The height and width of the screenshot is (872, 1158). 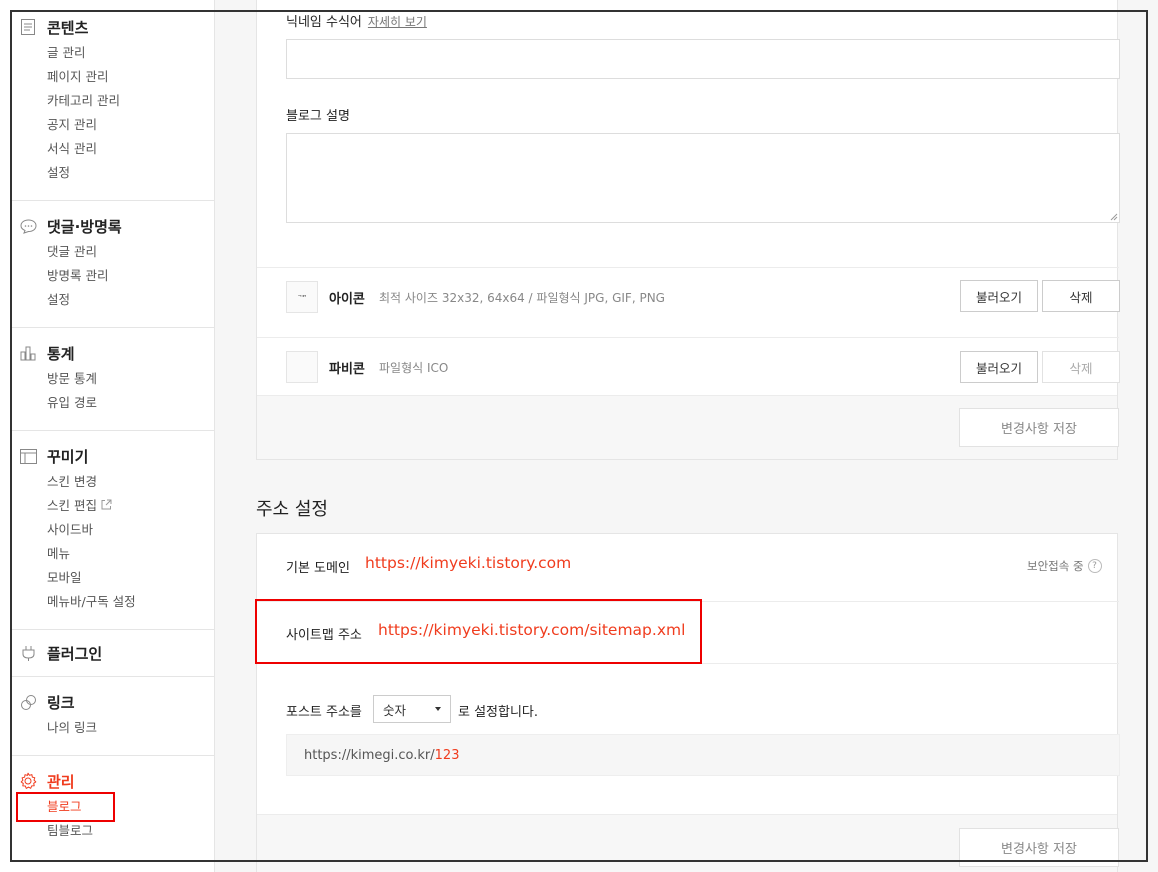 I want to click on menu-title: 통계, so click(x=61, y=353).